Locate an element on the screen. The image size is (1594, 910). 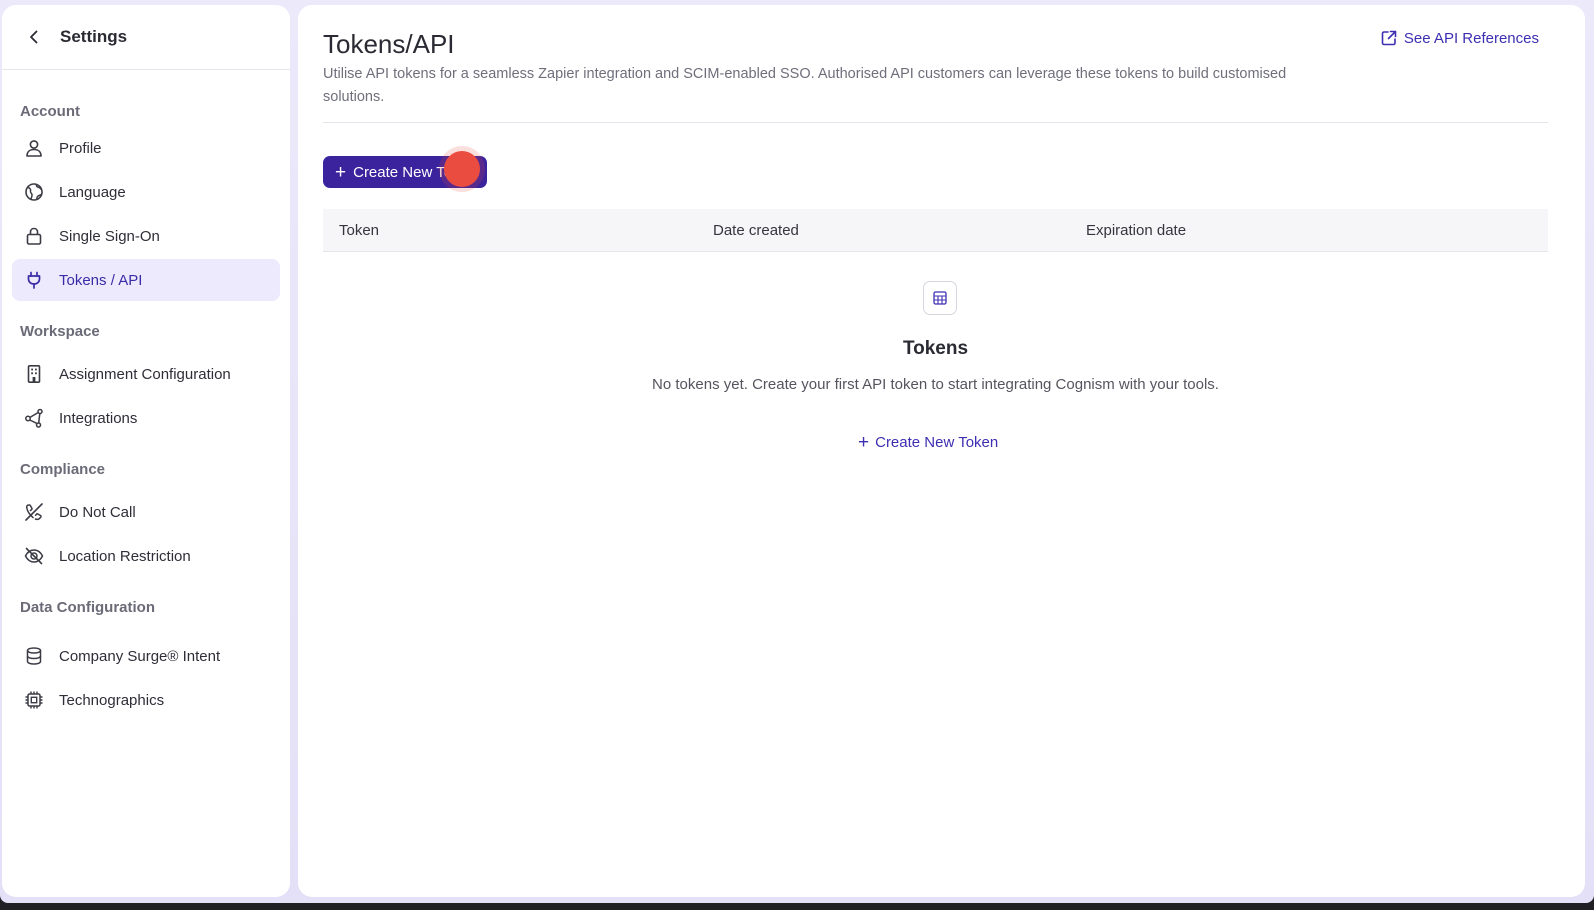
create-new-token-label: Create New To is located at coordinates (403, 172).